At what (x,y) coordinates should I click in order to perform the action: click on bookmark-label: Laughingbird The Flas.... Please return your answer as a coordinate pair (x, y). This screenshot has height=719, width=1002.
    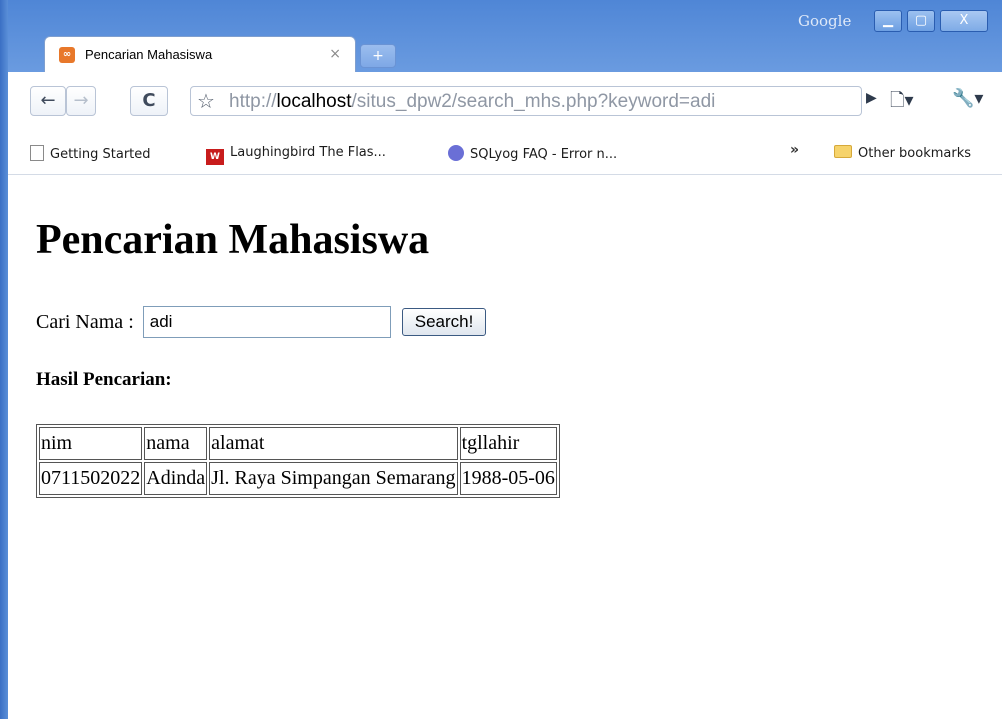
    Looking at the image, I should click on (308, 152).